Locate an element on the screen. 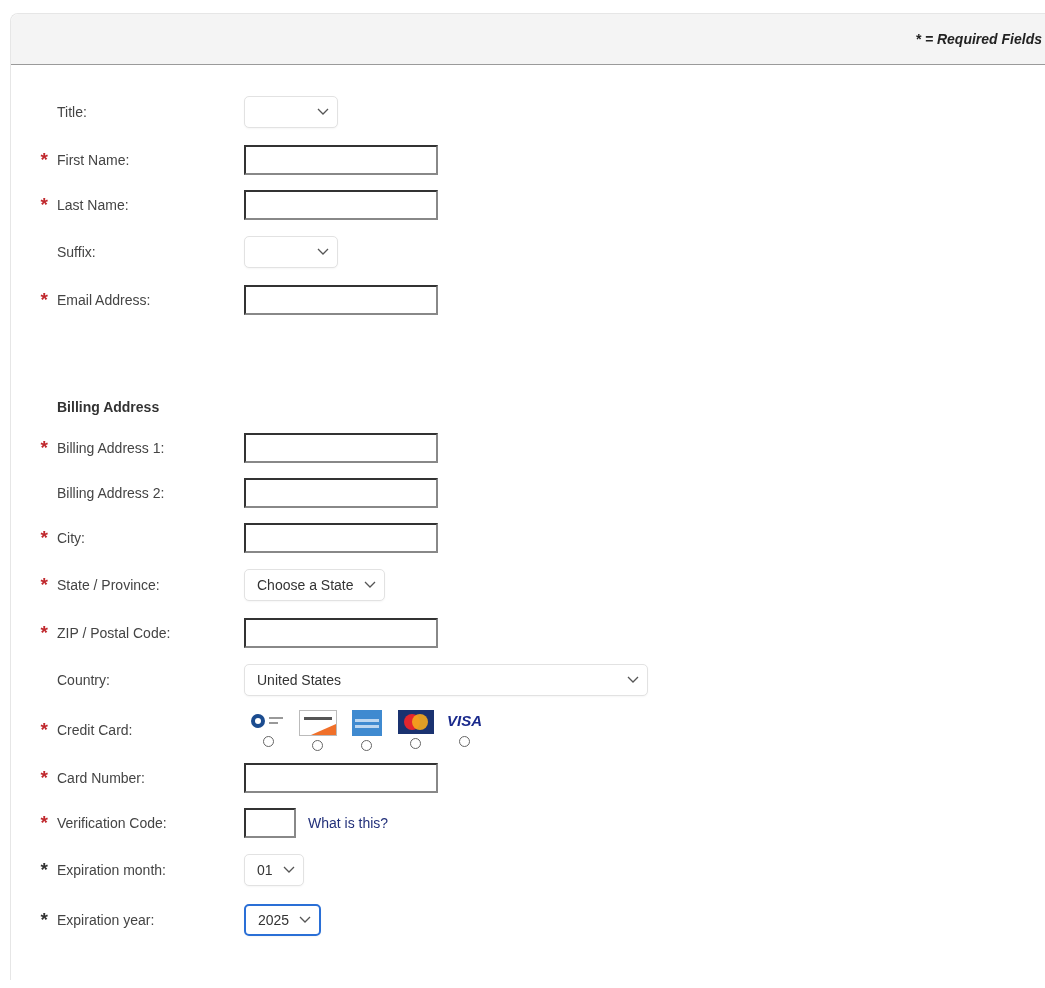 The width and height of the screenshot is (1045, 988). field-label: Credit Card: is located at coordinates (95, 730).